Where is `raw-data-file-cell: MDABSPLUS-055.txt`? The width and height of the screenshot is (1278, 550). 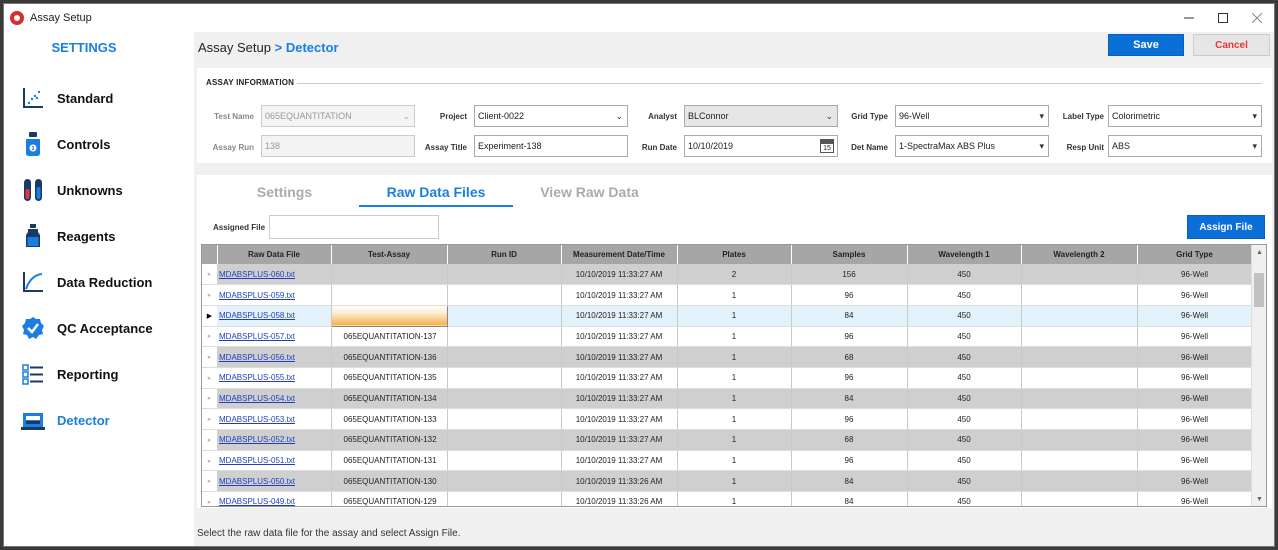
raw-data-file-cell: MDABSPLUS-055.txt is located at coordinates (274, 378).